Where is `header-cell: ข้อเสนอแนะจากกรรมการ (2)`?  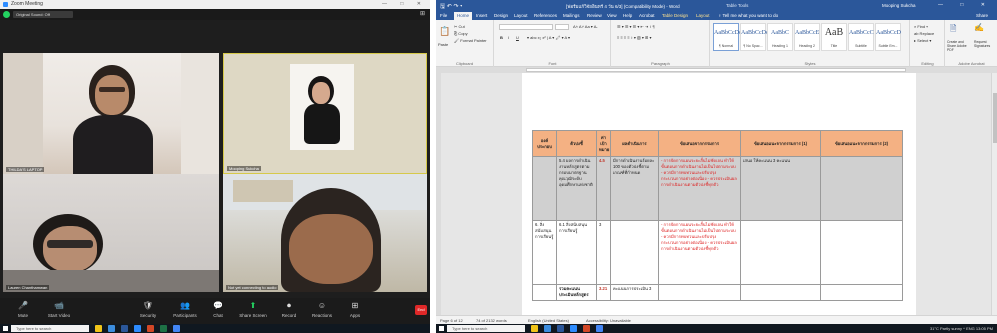
header-cell: ข้อเสนอแนะจากกรรมการ (2) is located at coordinates (861, 143).